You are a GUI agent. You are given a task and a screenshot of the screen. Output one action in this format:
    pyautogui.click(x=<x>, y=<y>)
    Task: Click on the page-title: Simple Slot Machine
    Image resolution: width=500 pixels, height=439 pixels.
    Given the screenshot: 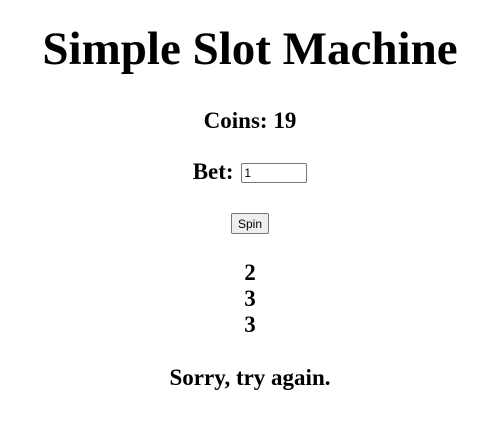 What is the action you would take?
    pyautogui.click(x=250, y=49)
    